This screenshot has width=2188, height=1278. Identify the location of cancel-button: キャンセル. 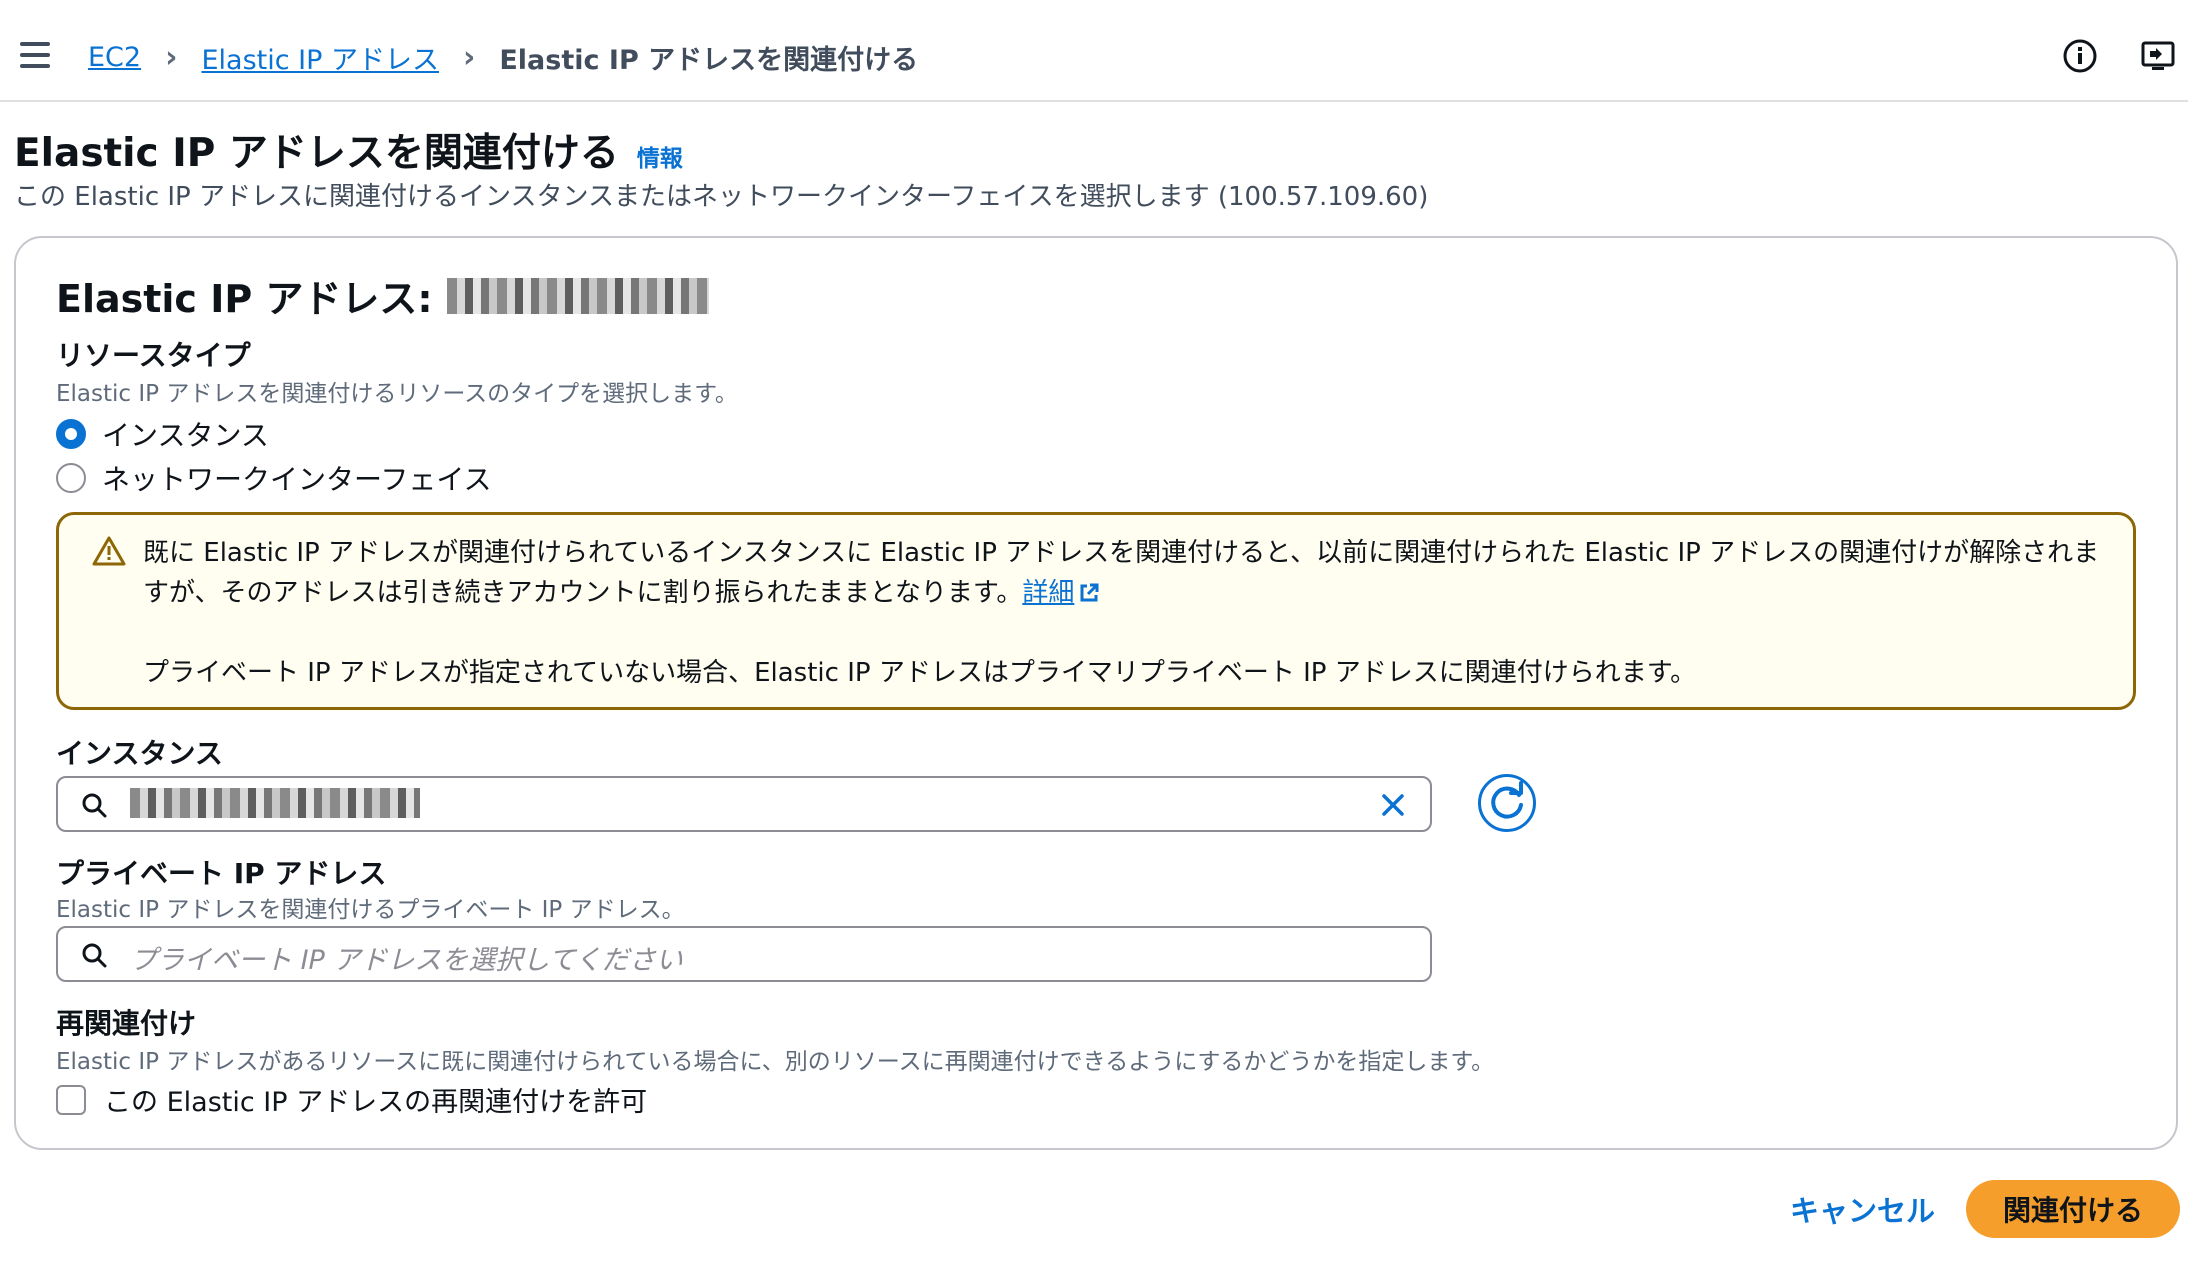
(1862, 1209).